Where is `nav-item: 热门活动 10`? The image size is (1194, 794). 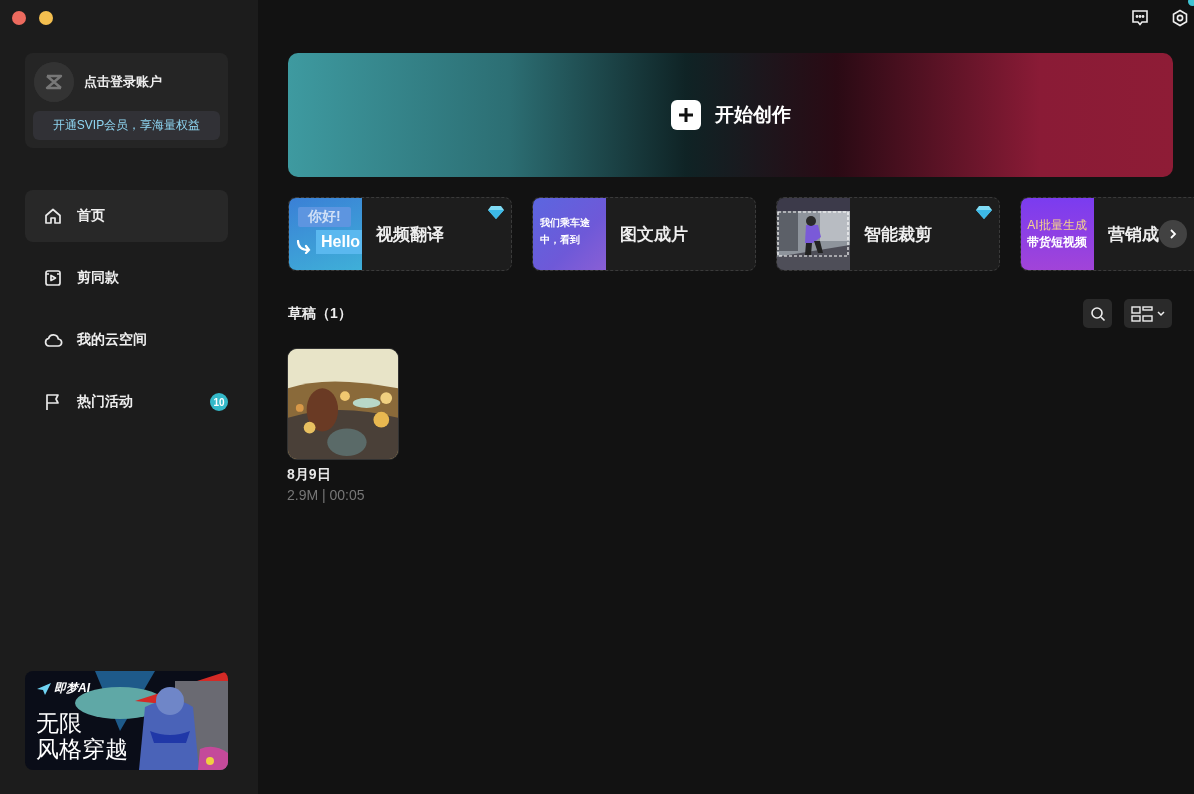
nav-item: 热门活动 10 is located at coordinates (126, 402).